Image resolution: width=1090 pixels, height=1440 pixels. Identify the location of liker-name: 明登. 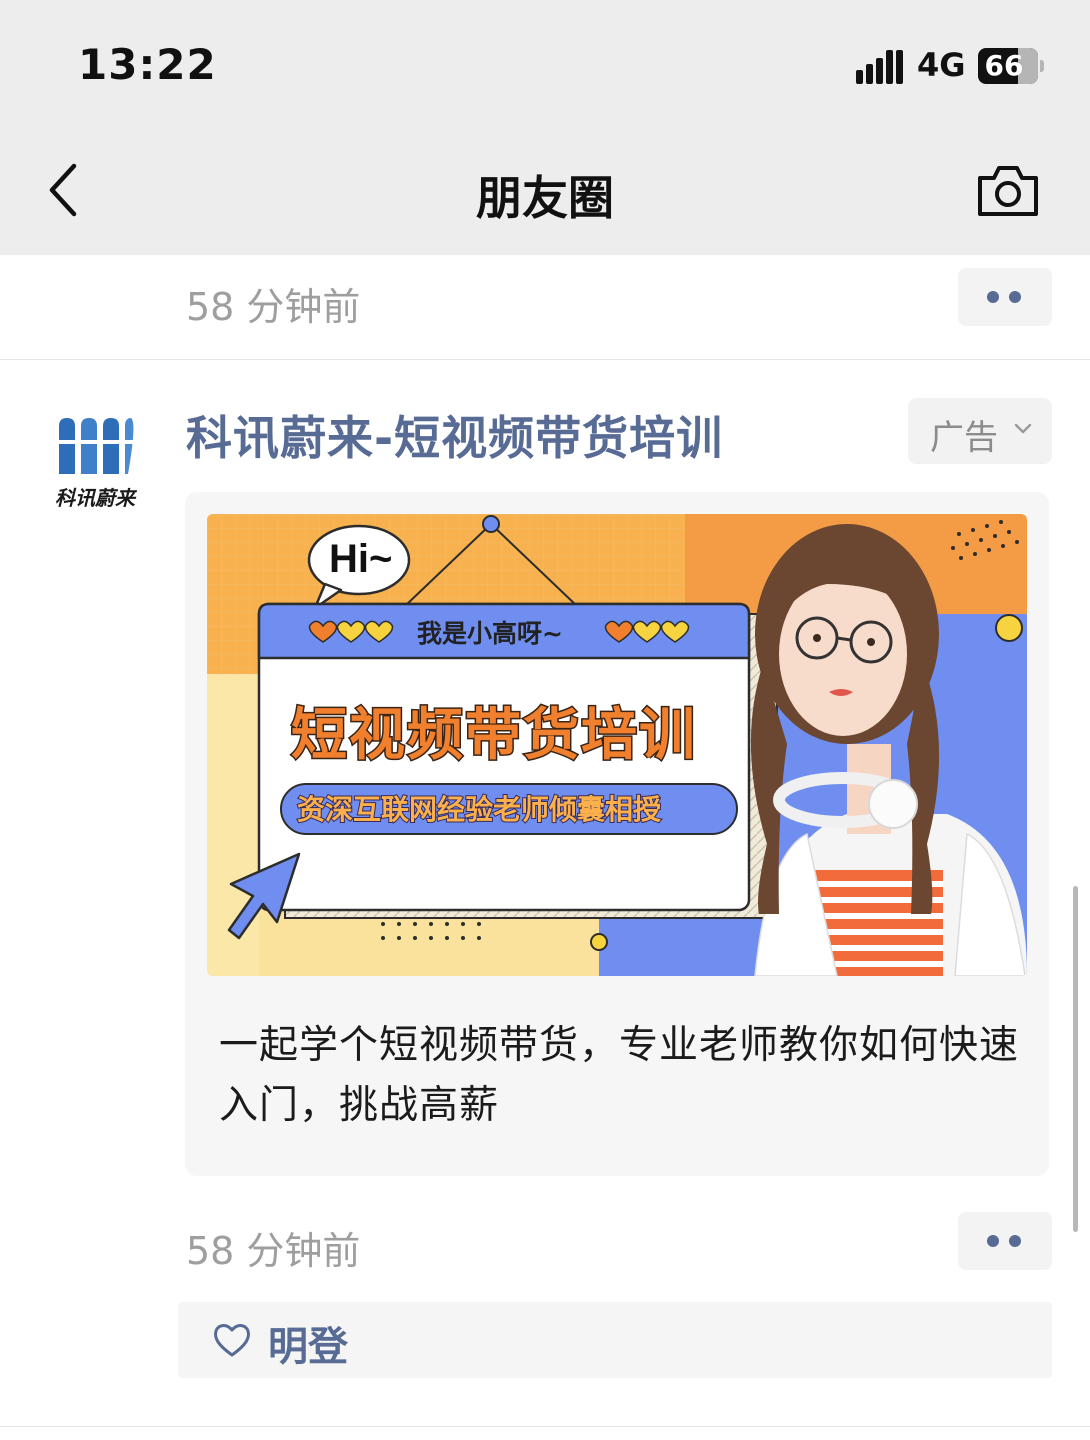
(308, 1343).